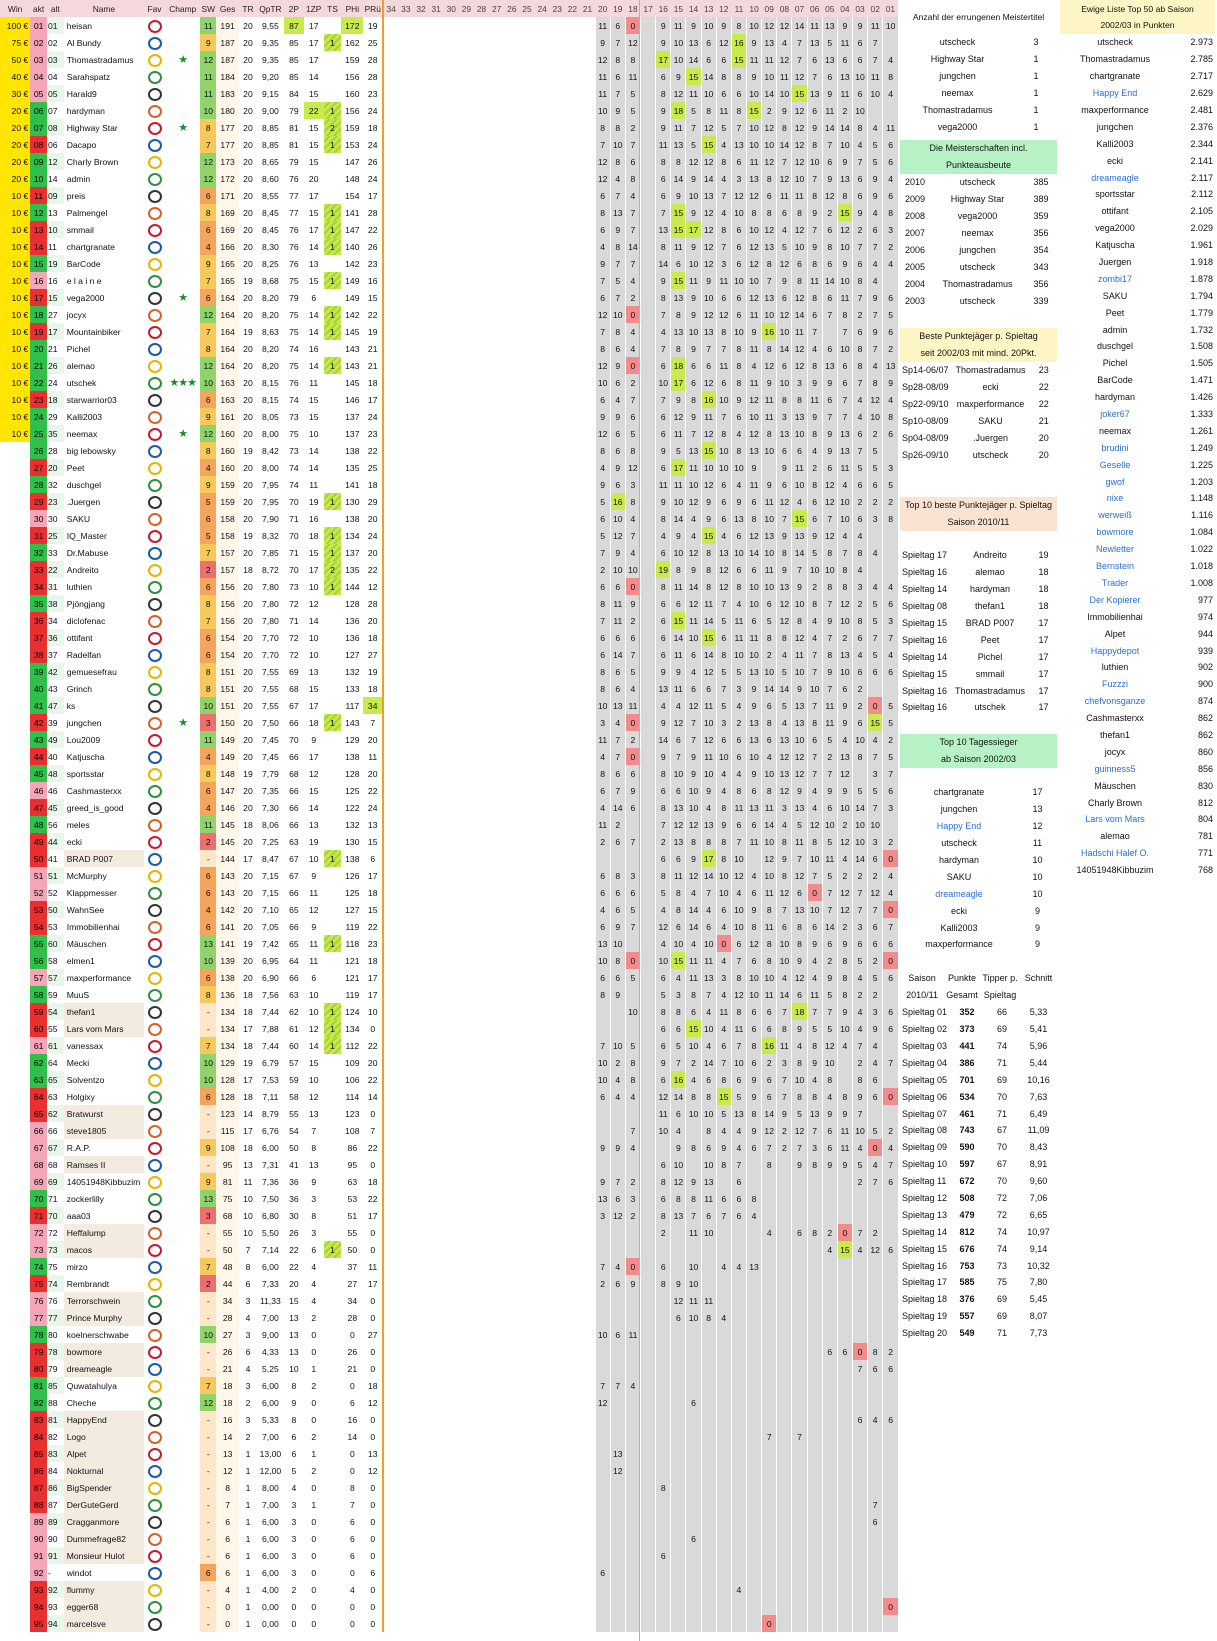 This screenshot has width=1217, height=1641. I want to click on rank-cell: 63, so click(38, 1079).